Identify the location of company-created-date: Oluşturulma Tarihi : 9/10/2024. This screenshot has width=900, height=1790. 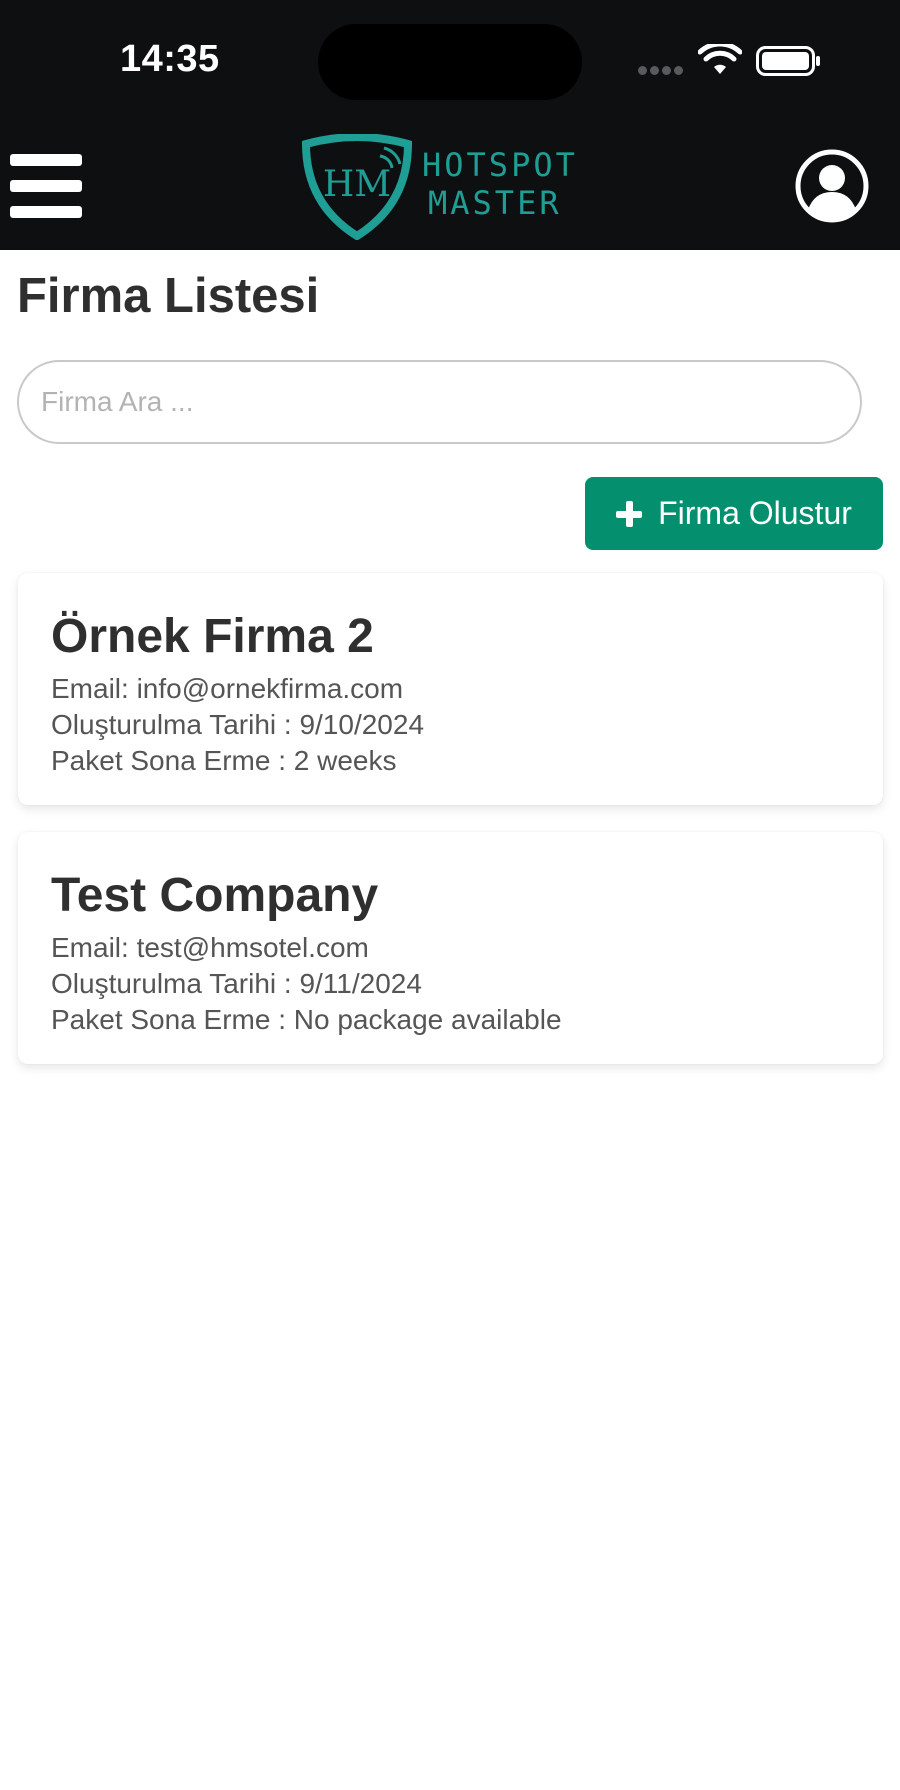
(238, 724).